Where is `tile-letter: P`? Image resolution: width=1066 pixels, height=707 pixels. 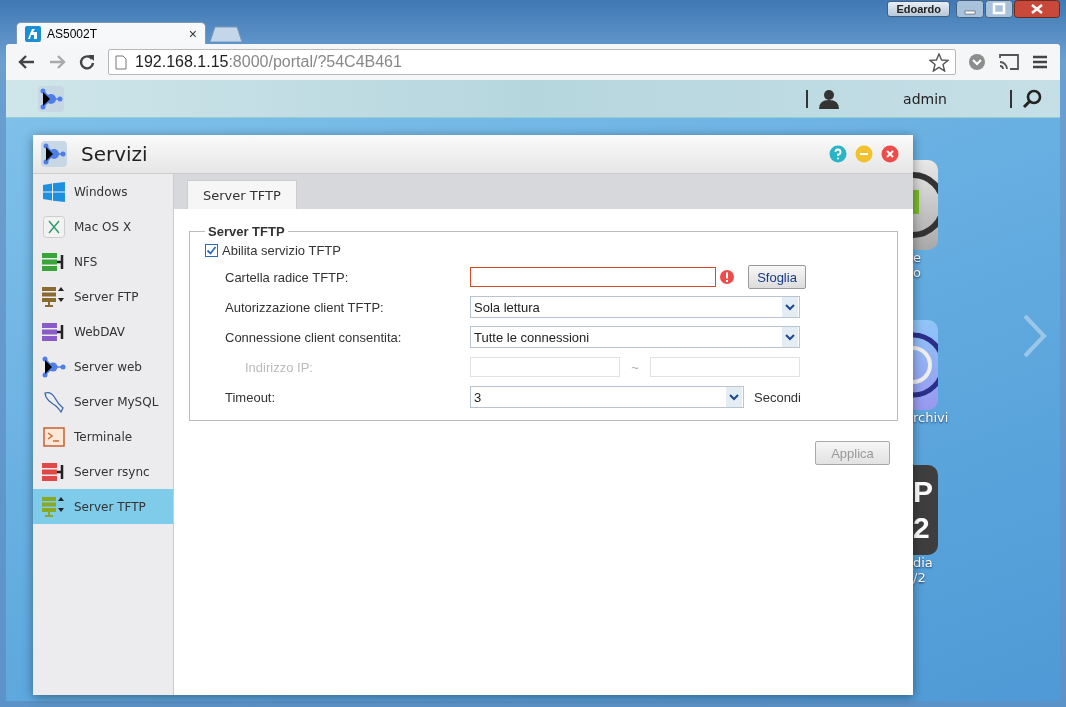
tile-letter: P is located at coordinates (923, 492).